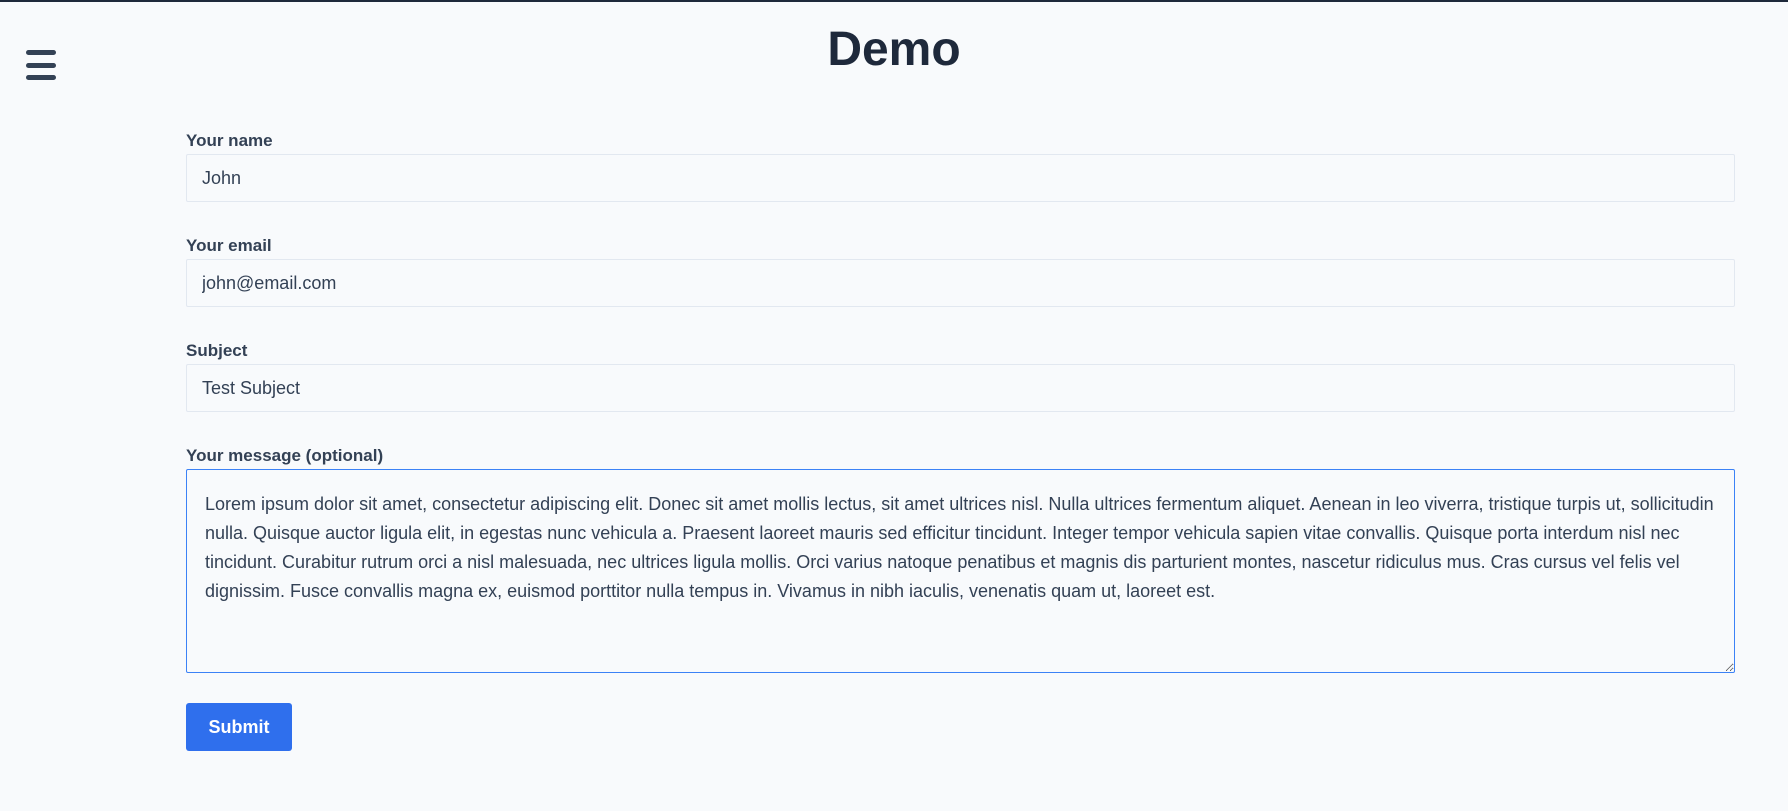  What do you see at coordinates (285, 455) in the screenshot?
I see `message-label: Your message (optional)` at bounding box center [285, 455].